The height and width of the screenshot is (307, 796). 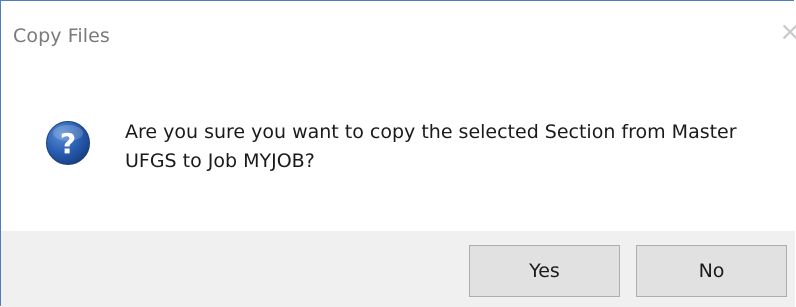 I want to click on question-icon: ?, so click(x=68, y=143).